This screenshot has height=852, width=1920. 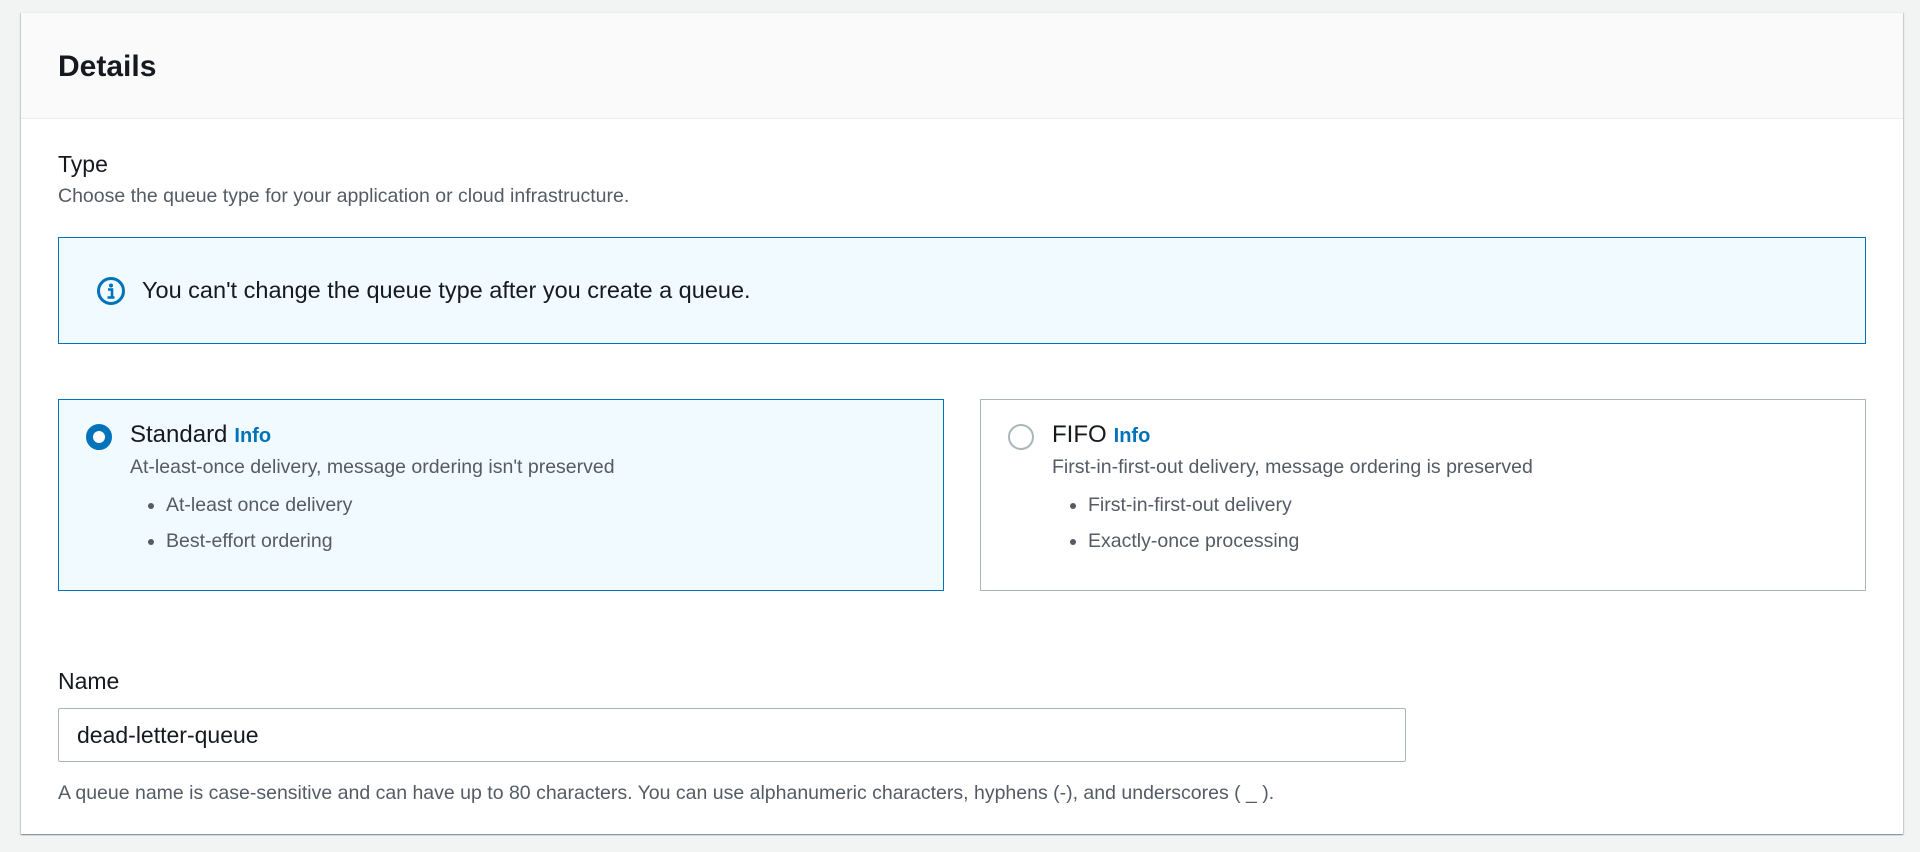 I want to click on standard-radio-button, so click(x=99, y=437).